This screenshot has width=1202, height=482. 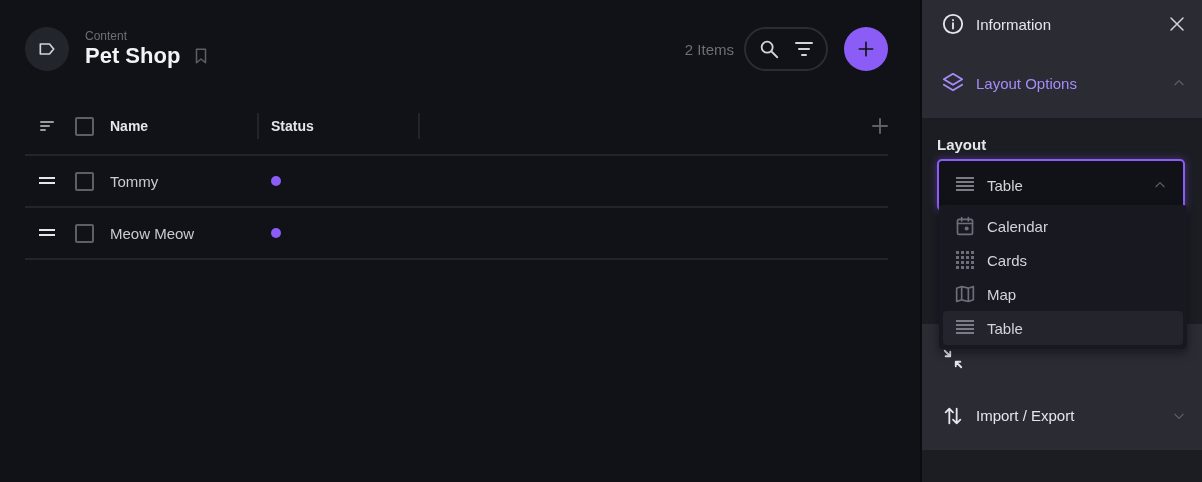 I want to click on calendar-icon, so click(x=965, y=226).